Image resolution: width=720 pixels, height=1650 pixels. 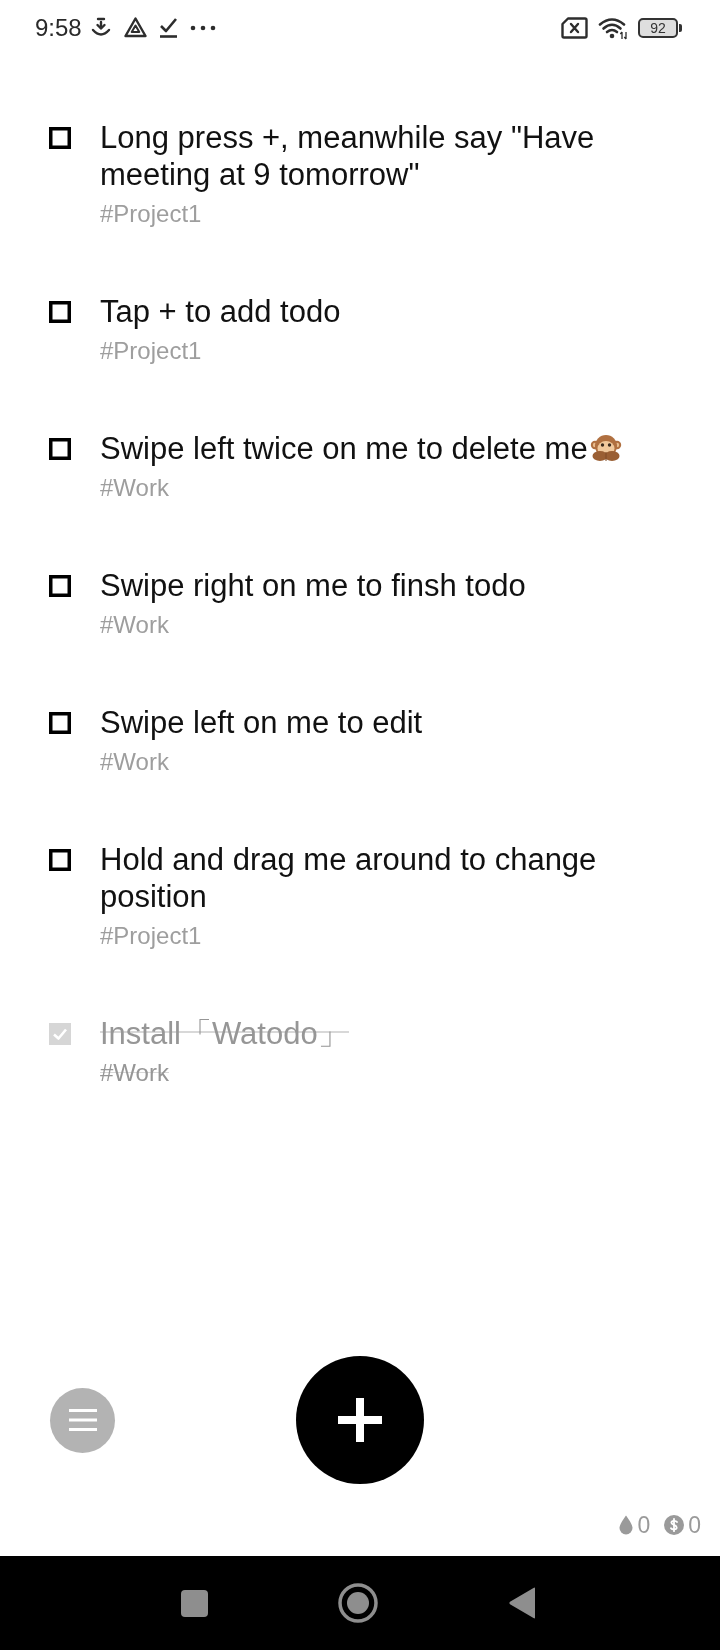 I want to click on drop-icon, so click(x=626, y=1525).